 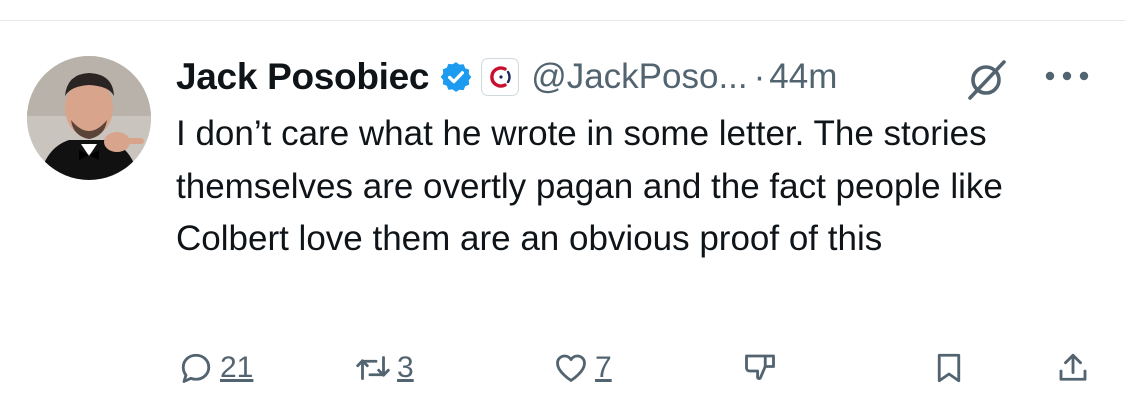 I want to click on dislike-button, so click(x=760, y=368).